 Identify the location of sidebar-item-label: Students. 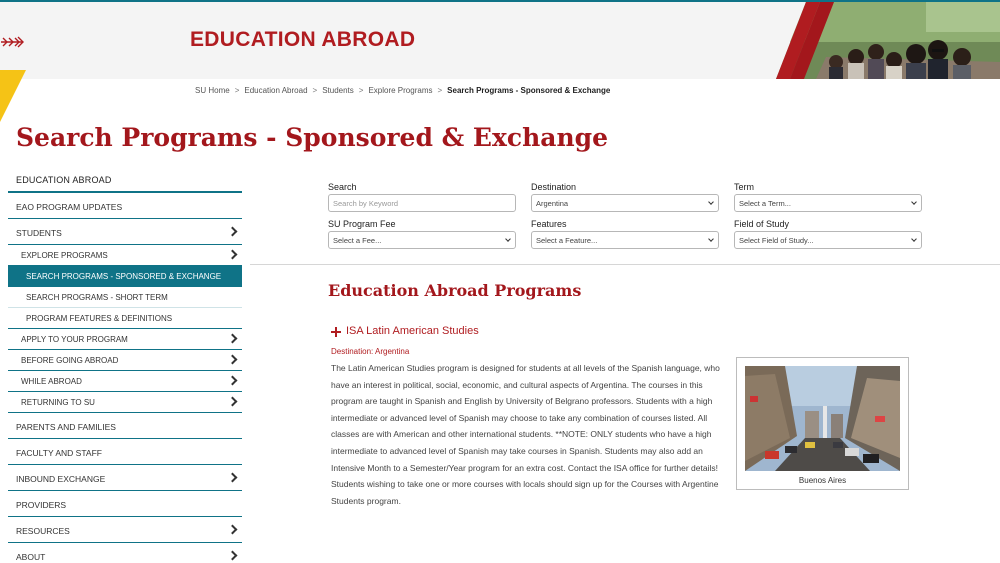
(39, 233).